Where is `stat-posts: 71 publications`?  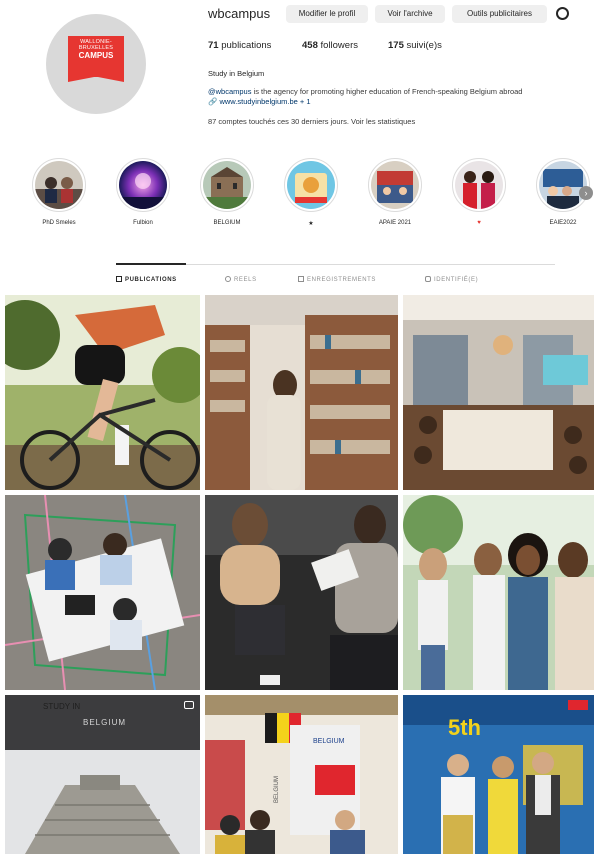
stat-posts: 71 publications is located at coordinates (239, 45).